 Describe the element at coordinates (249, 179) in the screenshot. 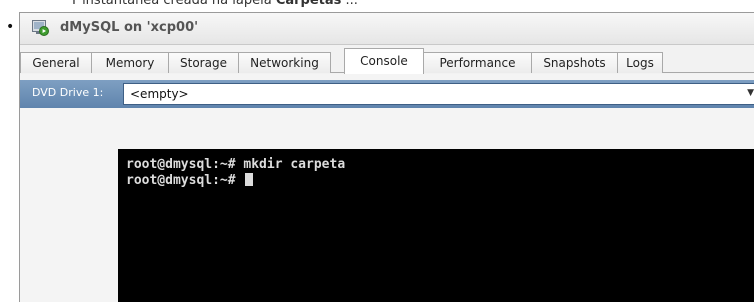

I see `terminal-cursor` at that location.